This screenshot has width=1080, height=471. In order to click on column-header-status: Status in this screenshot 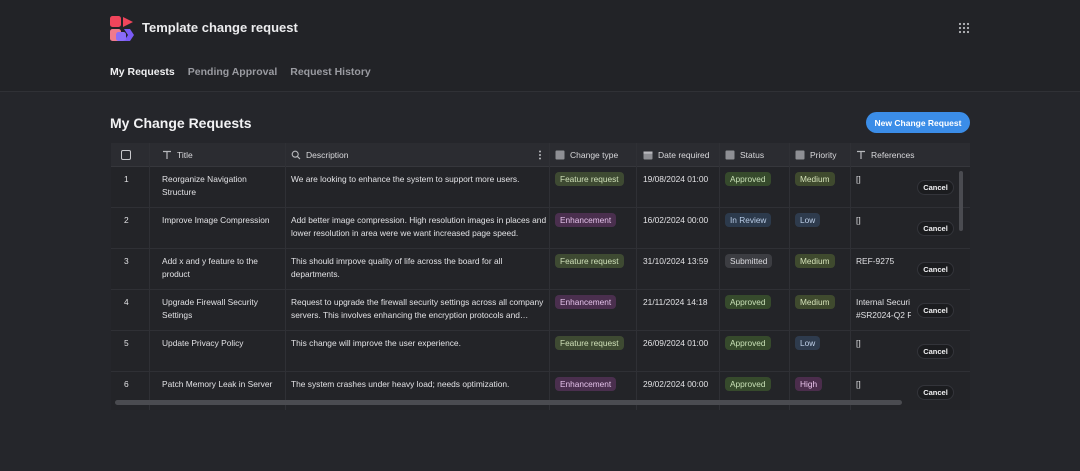, I will do `click(744, 155)`.